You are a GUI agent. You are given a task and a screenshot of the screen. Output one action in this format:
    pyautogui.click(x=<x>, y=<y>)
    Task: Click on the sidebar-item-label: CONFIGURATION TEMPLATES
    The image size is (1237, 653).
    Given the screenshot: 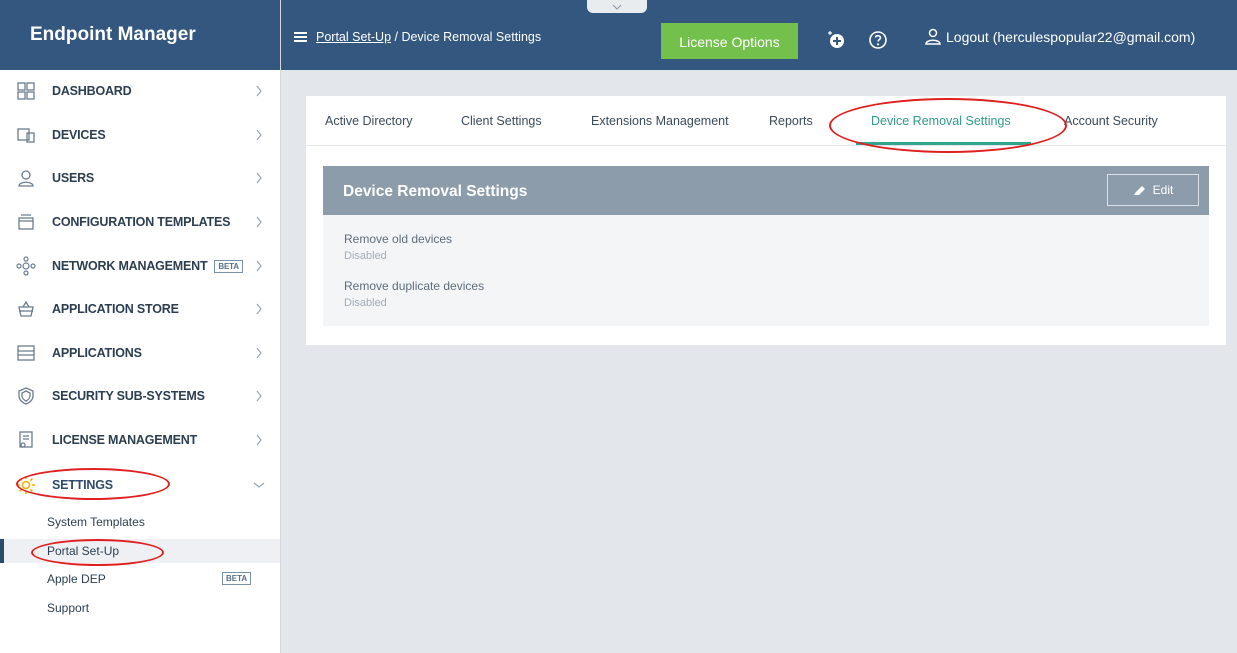 What is the action you would take?
    pyautogui.click(x=141, y=222)
    